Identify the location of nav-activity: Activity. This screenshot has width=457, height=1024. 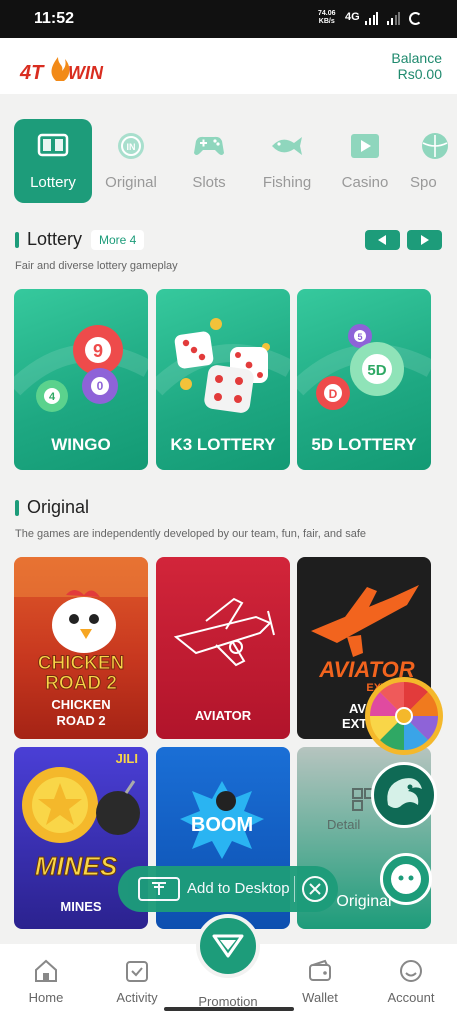
(137, 981).